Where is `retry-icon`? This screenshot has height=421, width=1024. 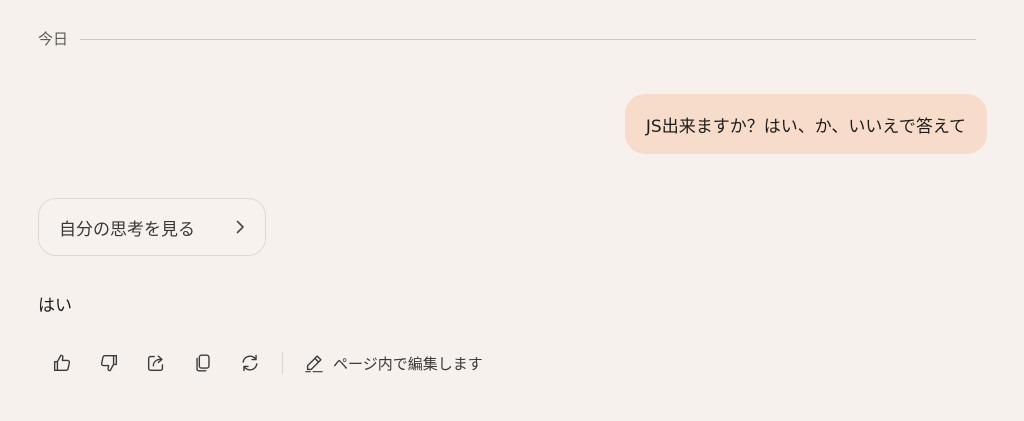 retry-icon is located at coordinates (250, 363).